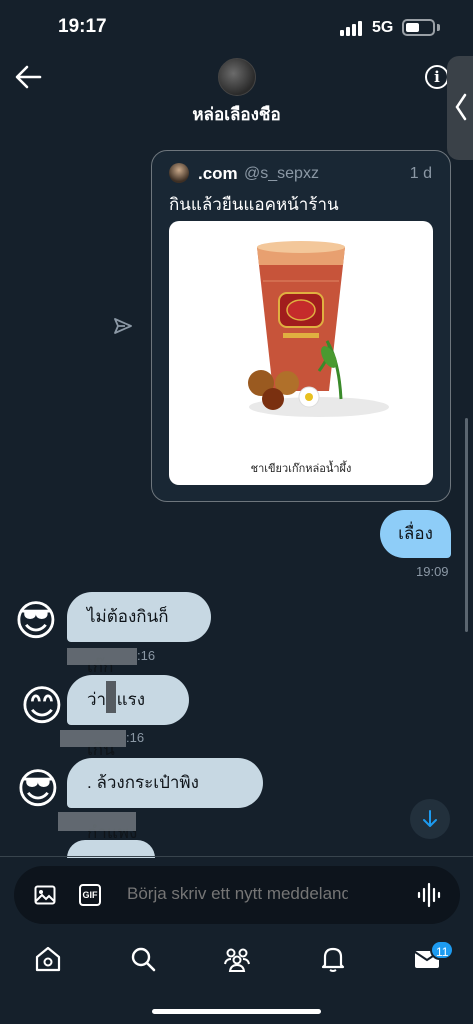 The image size is (473, 1024). What do you see at coordinates (143, 959) in the screenshot?
I see `search-tab-icon` at bounding box center [143, 959].